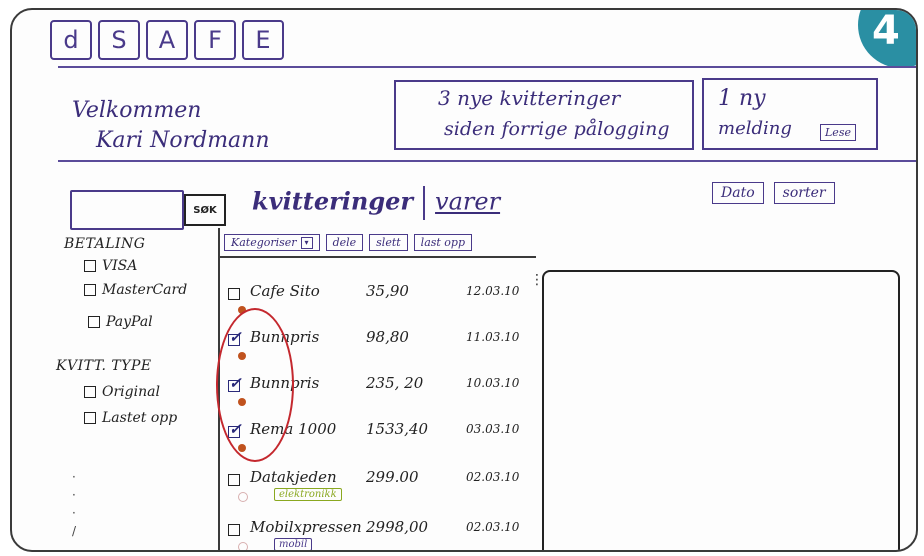 The height and width of the screenshot is (556, 924). Describe the element at coordinates (387, 291) in the screenshot. I see `receipt-amount: 35,90` at that location.